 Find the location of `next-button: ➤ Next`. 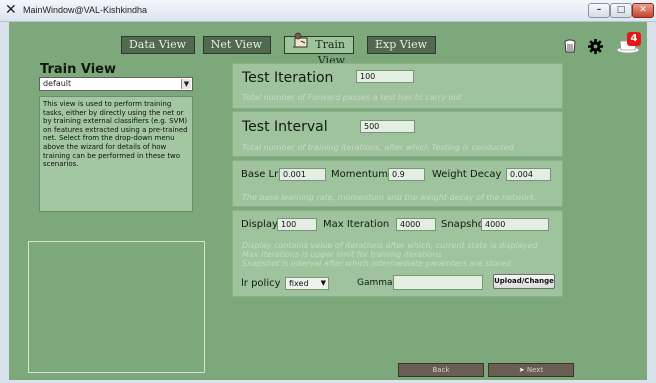

next-button: ➤ Next is located at coordinates (531, 370).